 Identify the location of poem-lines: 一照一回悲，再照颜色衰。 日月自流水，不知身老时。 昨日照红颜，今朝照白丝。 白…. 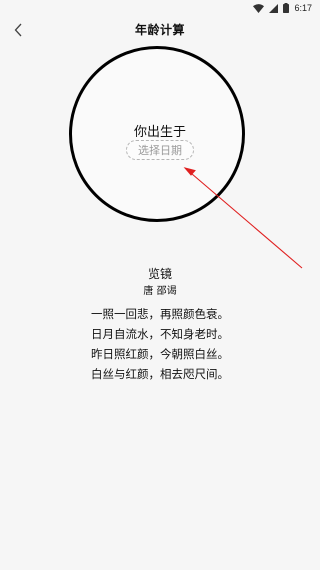
(160, 344).